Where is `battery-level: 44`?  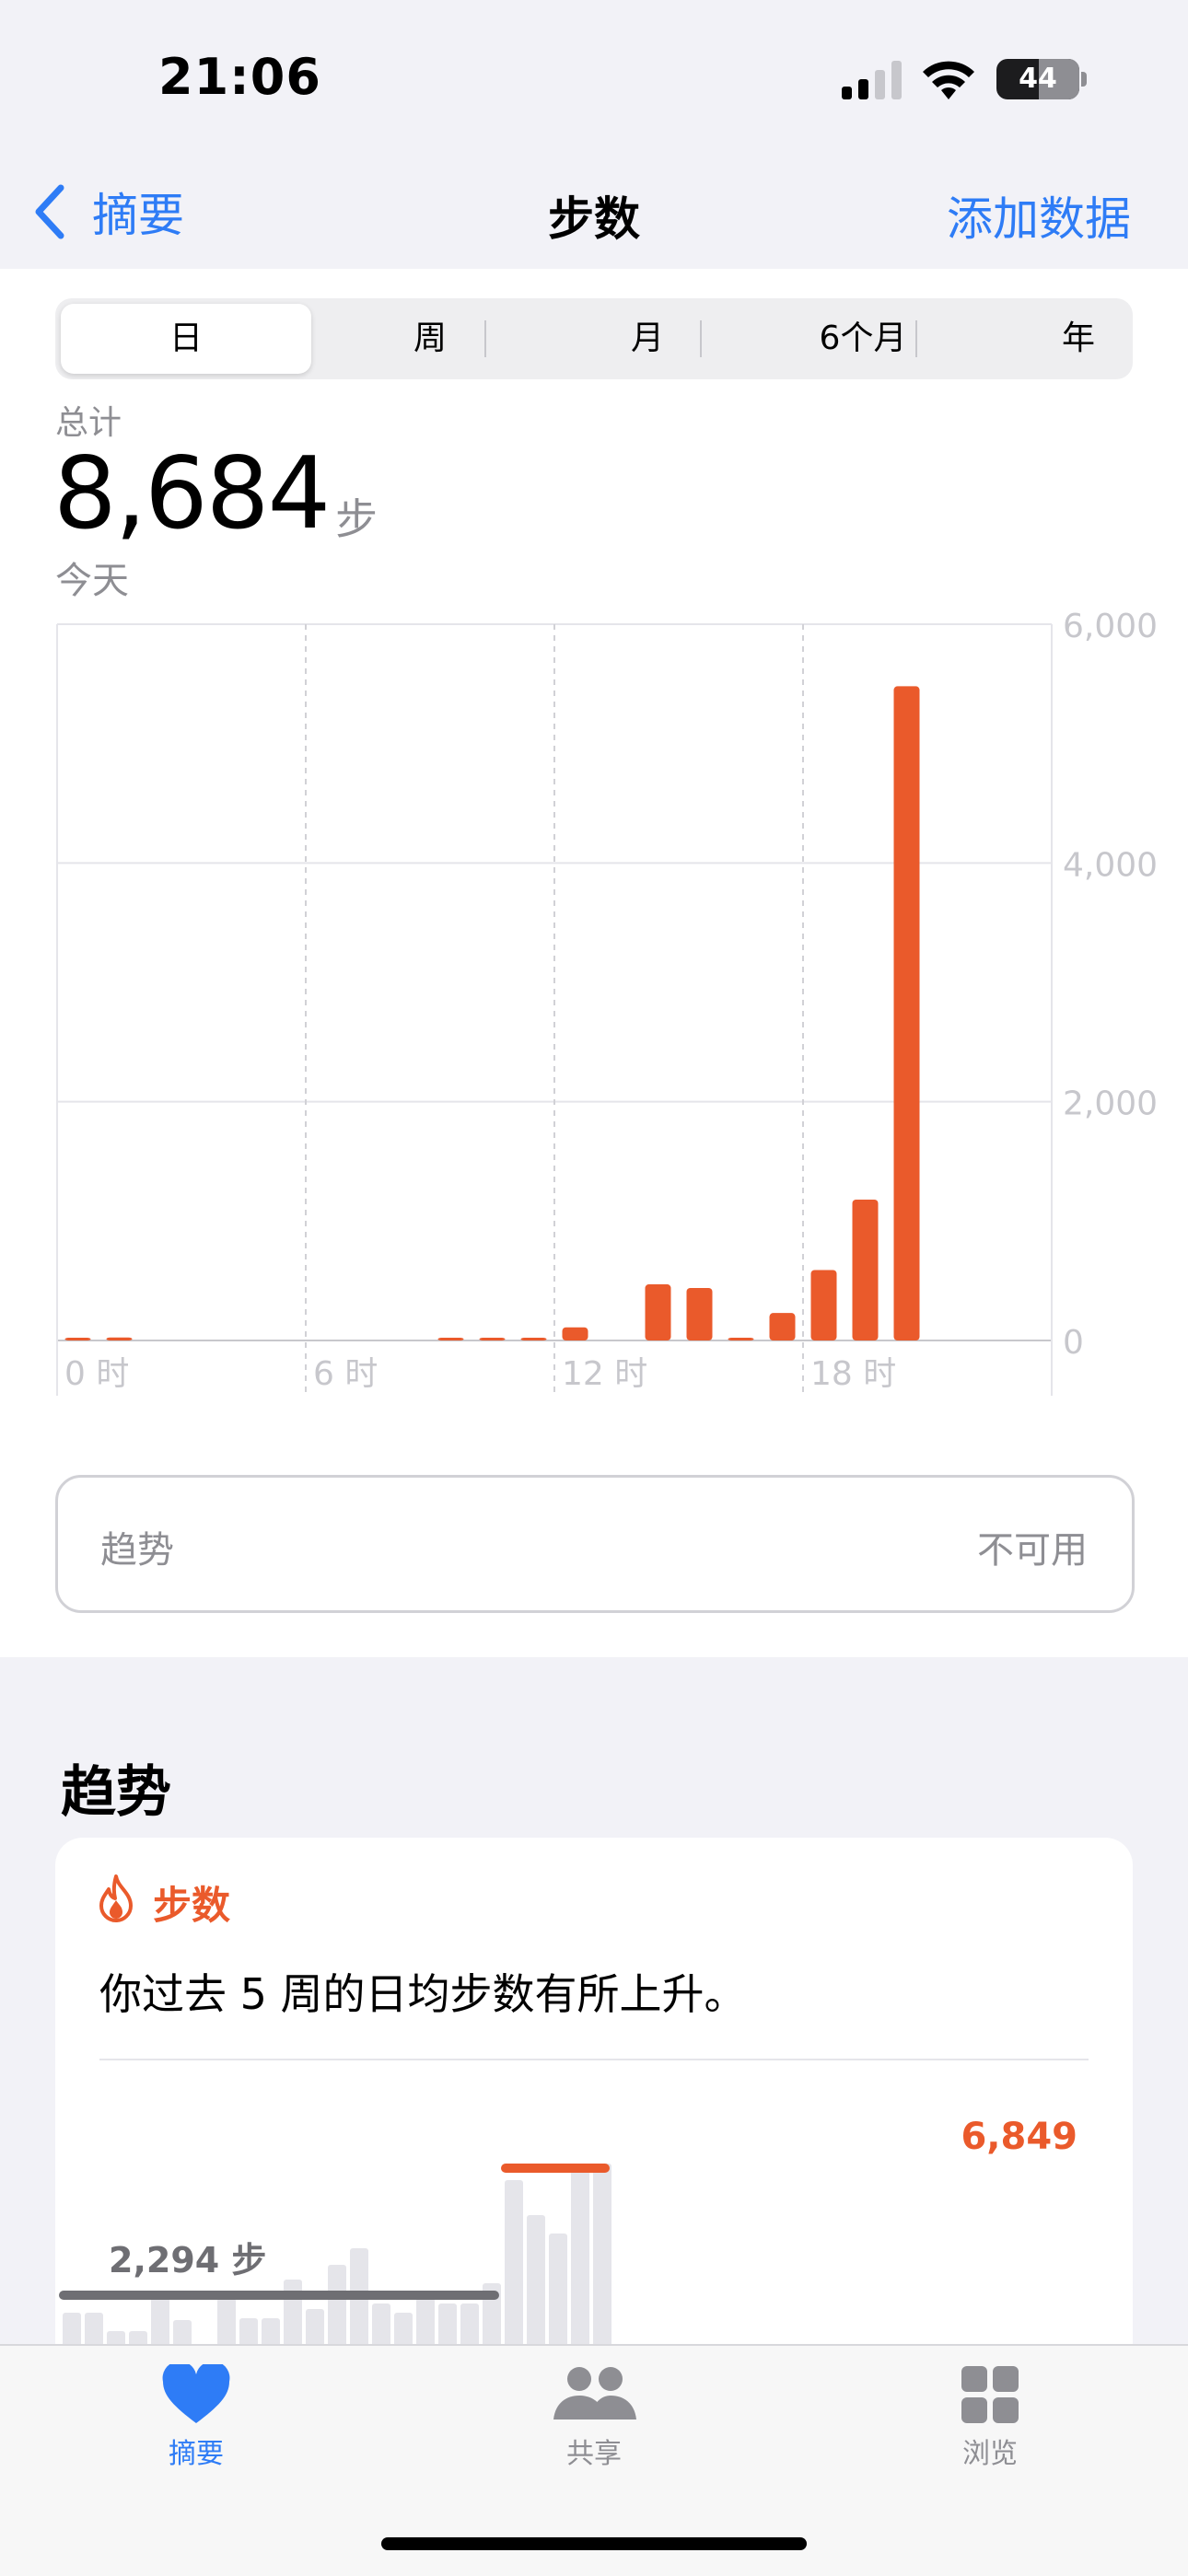 battery-level: 44 is located at coordinates (1038, 79).